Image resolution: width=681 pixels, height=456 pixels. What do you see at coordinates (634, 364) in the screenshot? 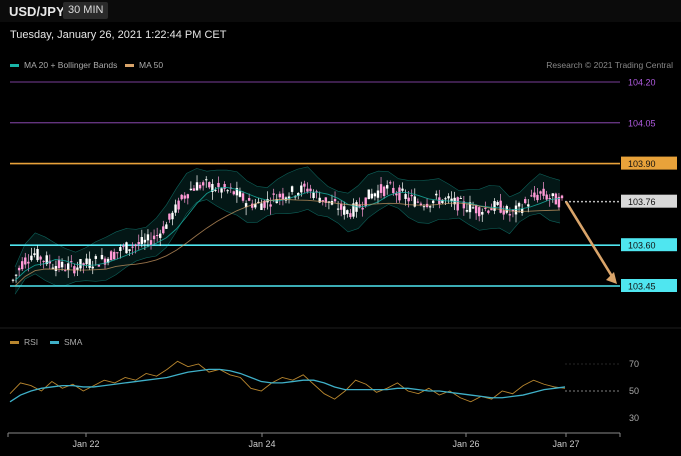
I see `rsi-tick-70: 70` at bounding box center [634, 364].